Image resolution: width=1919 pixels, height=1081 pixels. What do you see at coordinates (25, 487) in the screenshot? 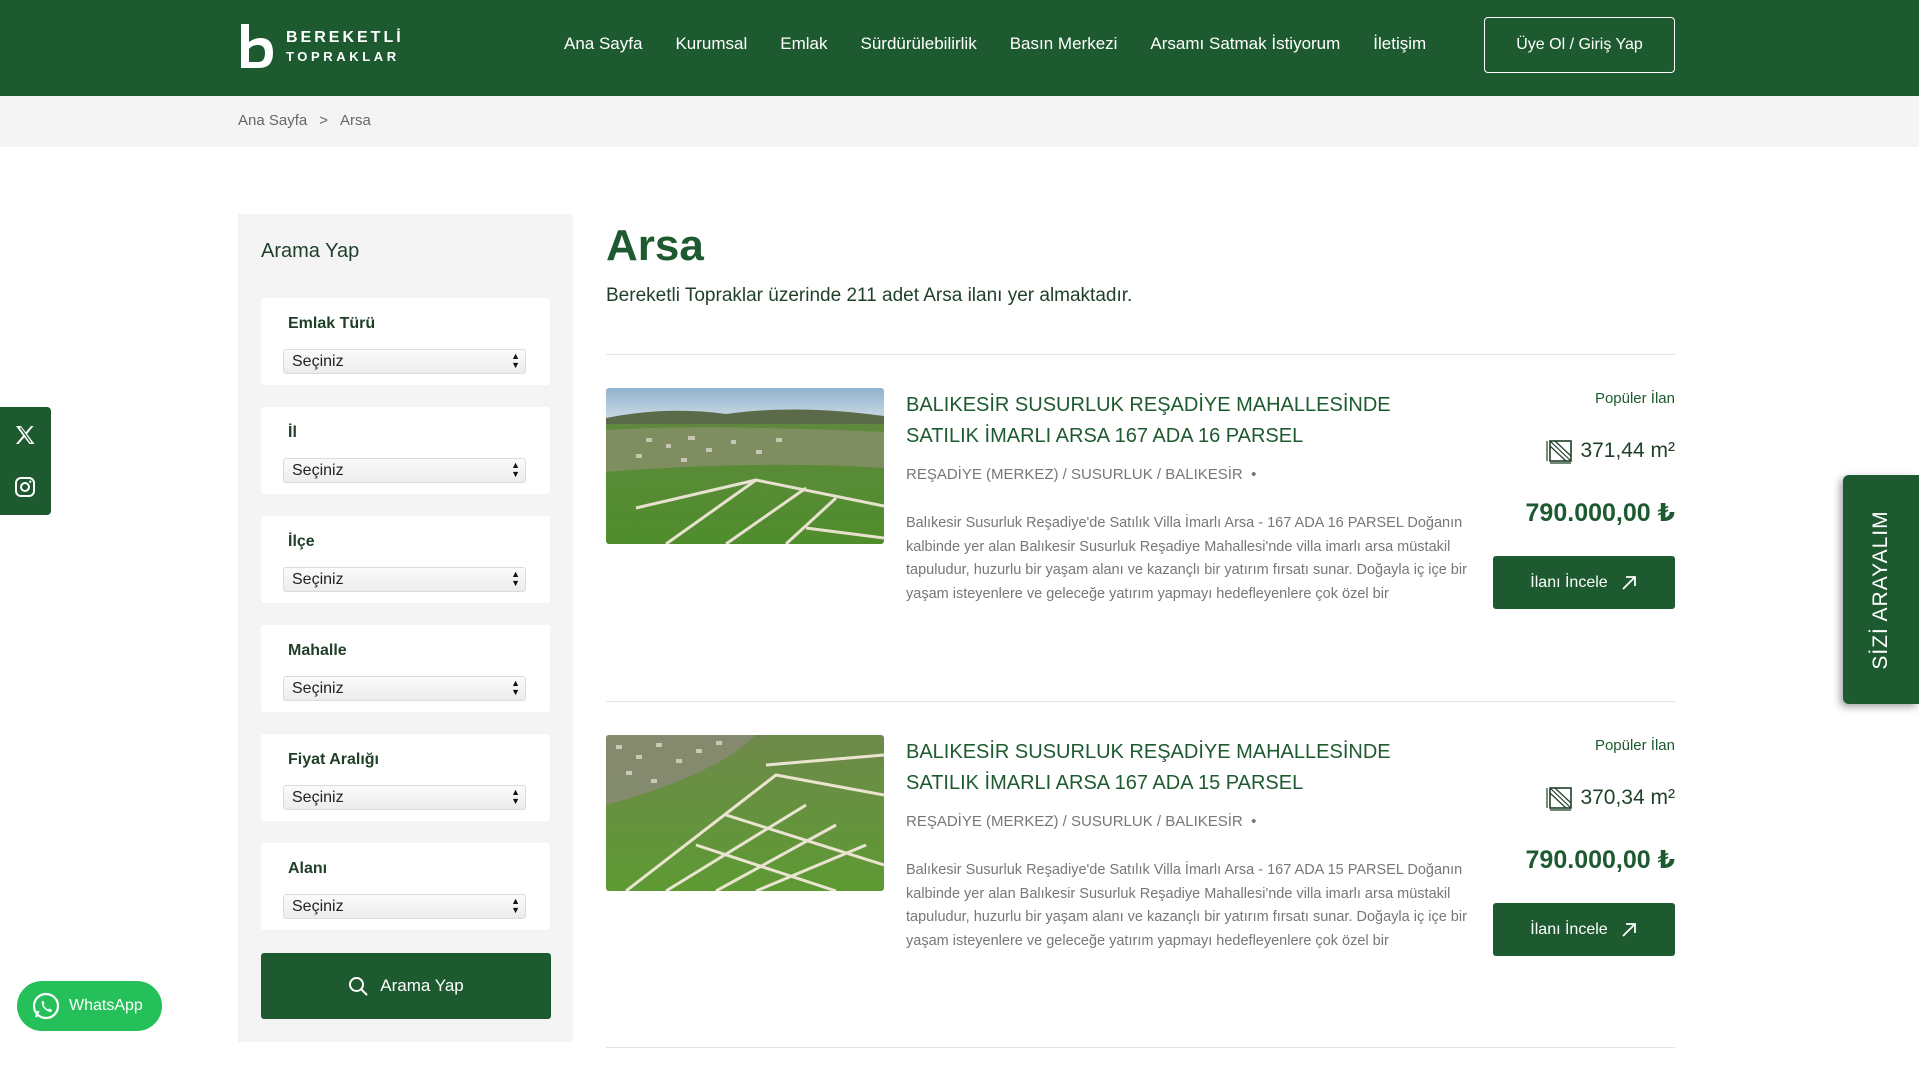
I see `instagram-icon` at bounding box center [25, 487].